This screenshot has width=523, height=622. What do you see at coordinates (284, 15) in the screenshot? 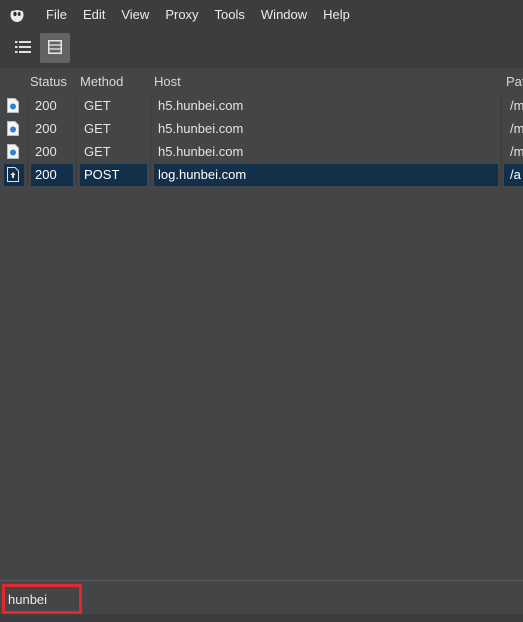
I see `menu-window: Window` at bounding box center [284, 15].